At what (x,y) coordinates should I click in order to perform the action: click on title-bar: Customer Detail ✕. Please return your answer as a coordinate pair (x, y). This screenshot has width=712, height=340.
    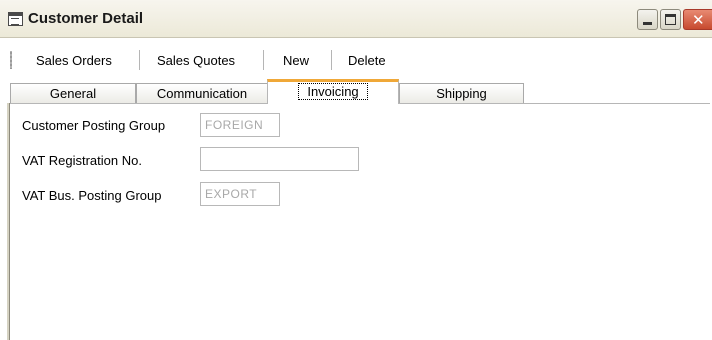
    Looking at the image, I should click on (356, 19).